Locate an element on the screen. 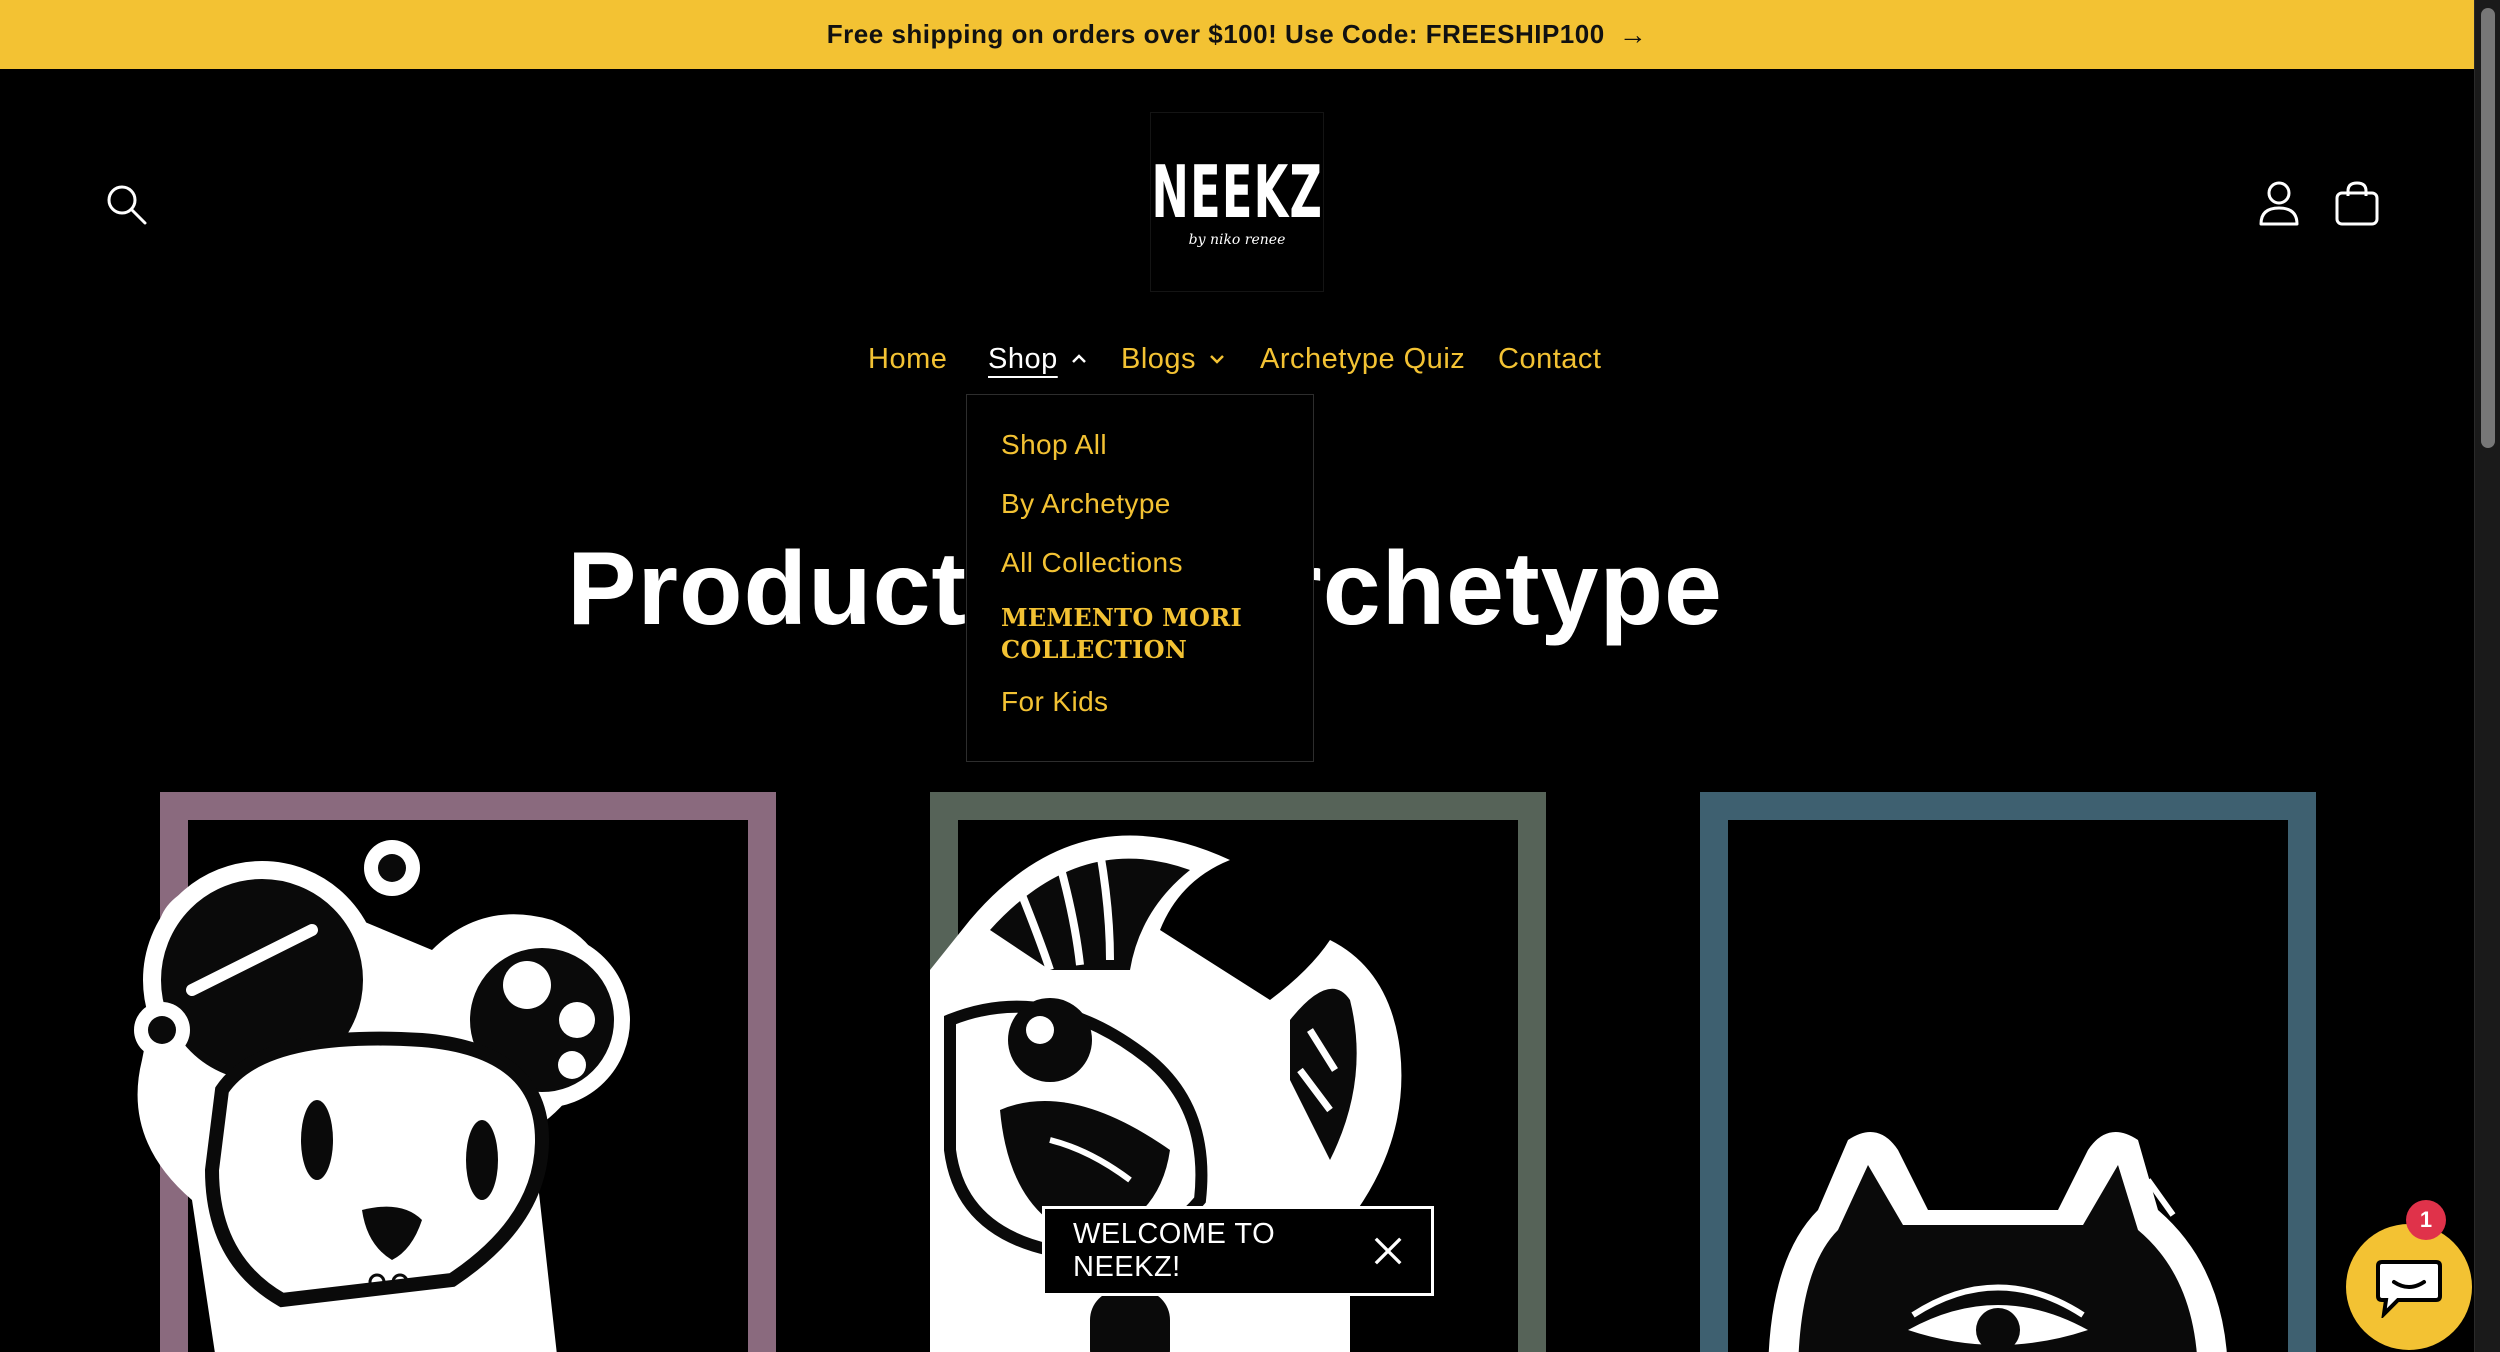 The height and width of the screenshot is (1352, 2500). logo-tagline: by niko renee is located at coordinates (1237, 240).